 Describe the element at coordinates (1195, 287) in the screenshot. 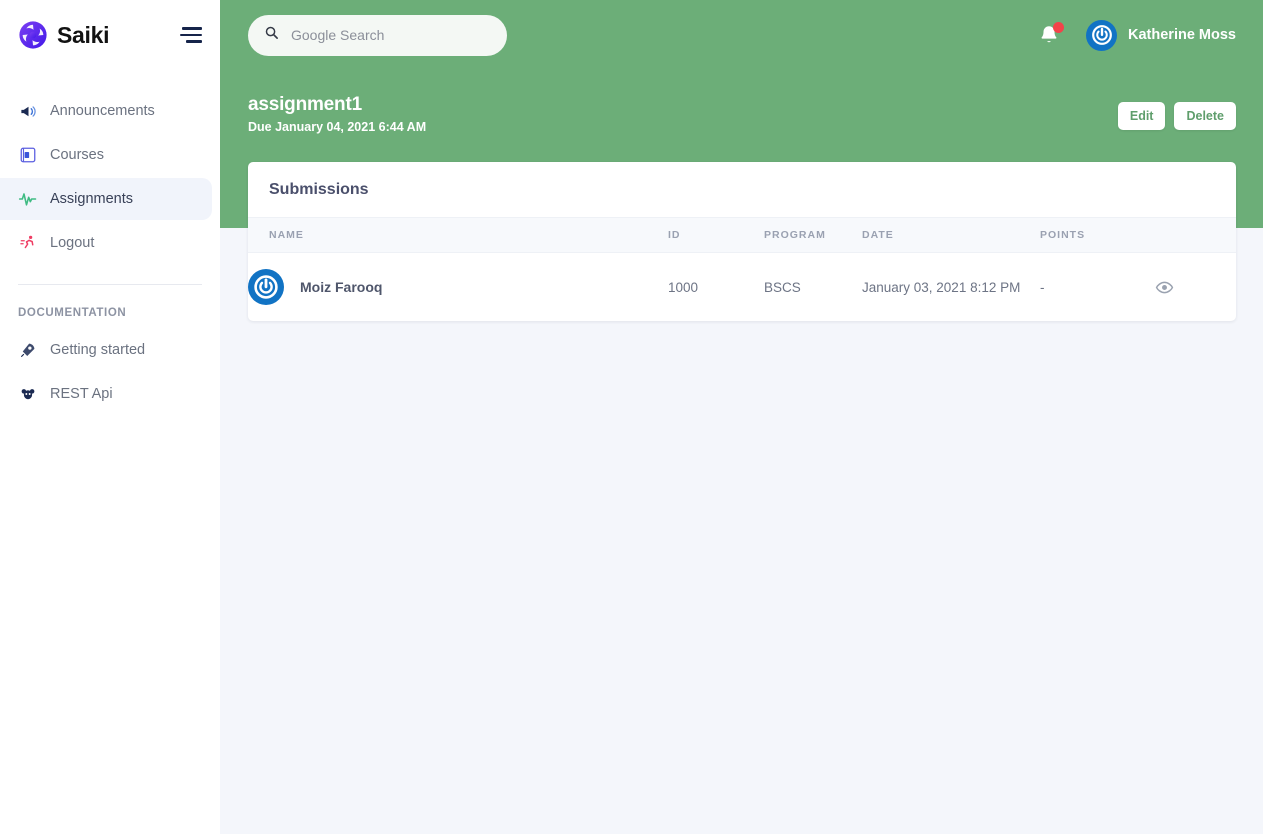

I see `cell-actions` at that location.